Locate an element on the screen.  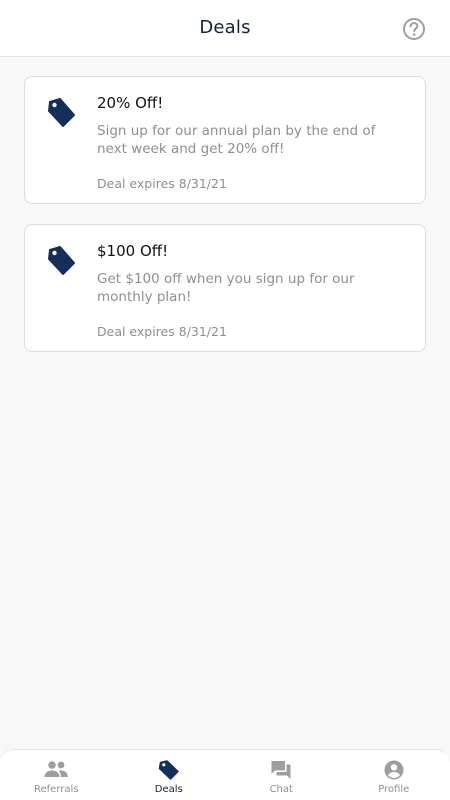
bottom-tab-bar: Referrals Deals Chat Profile is located at coordinates (225, 774).